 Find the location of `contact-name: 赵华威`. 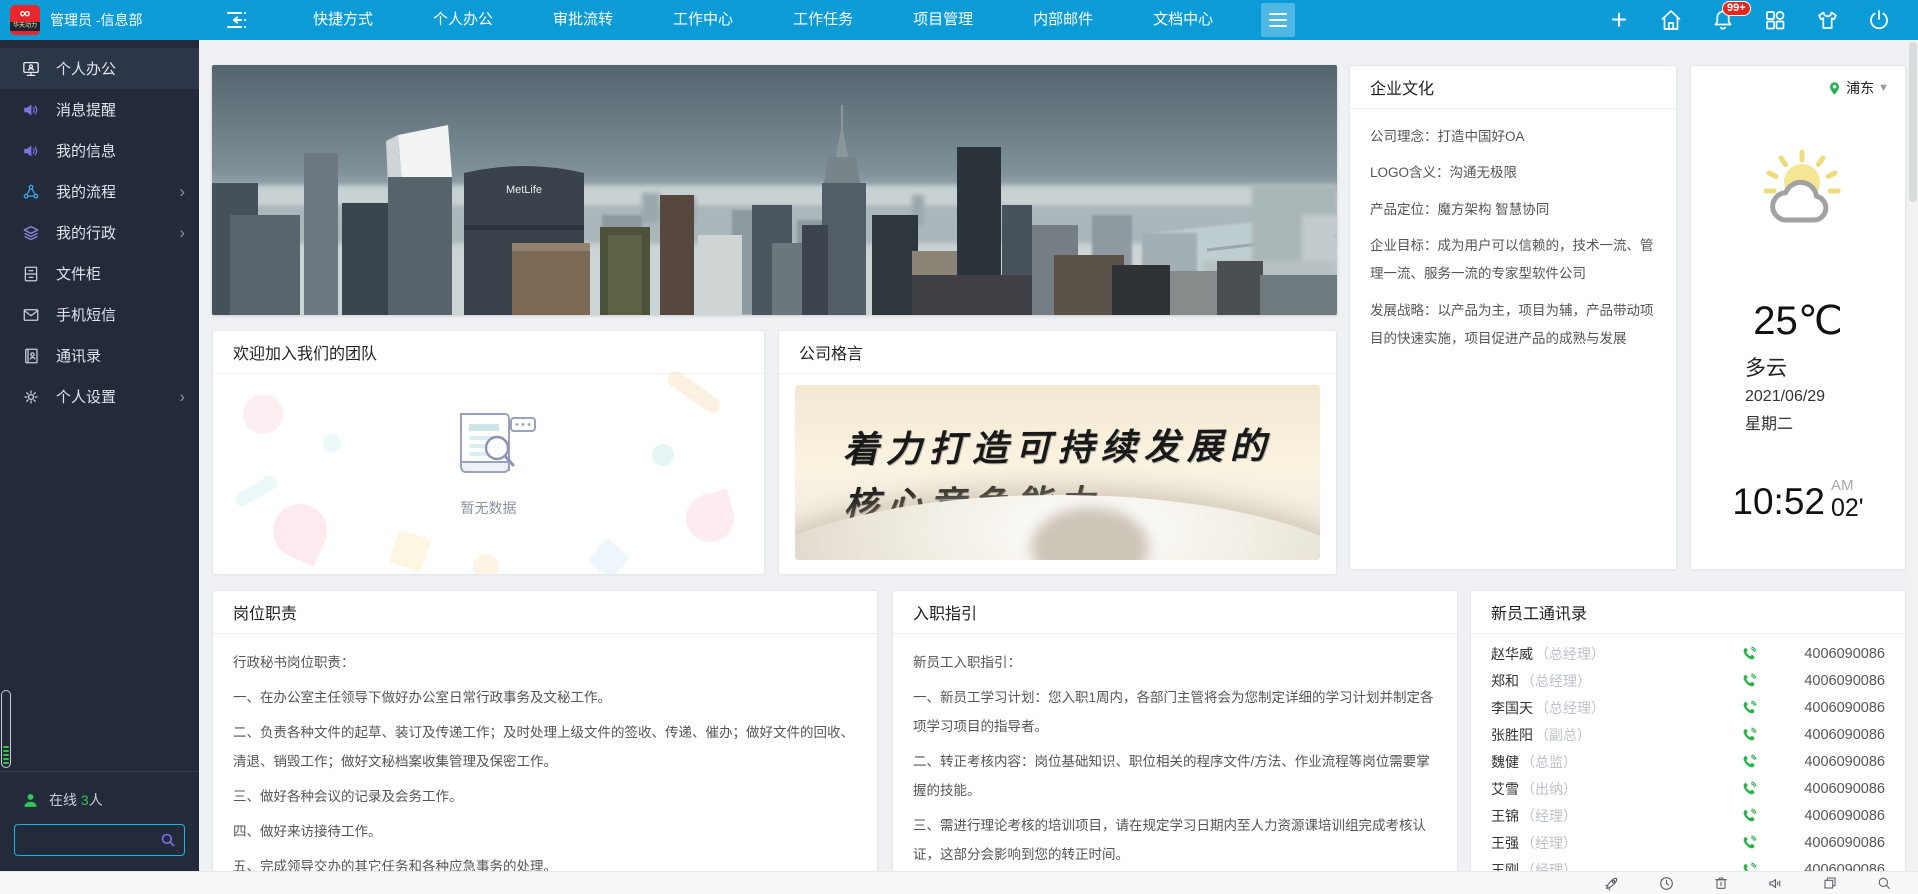

contact-name: 赵华威 is located at coordinates (1512, 653).